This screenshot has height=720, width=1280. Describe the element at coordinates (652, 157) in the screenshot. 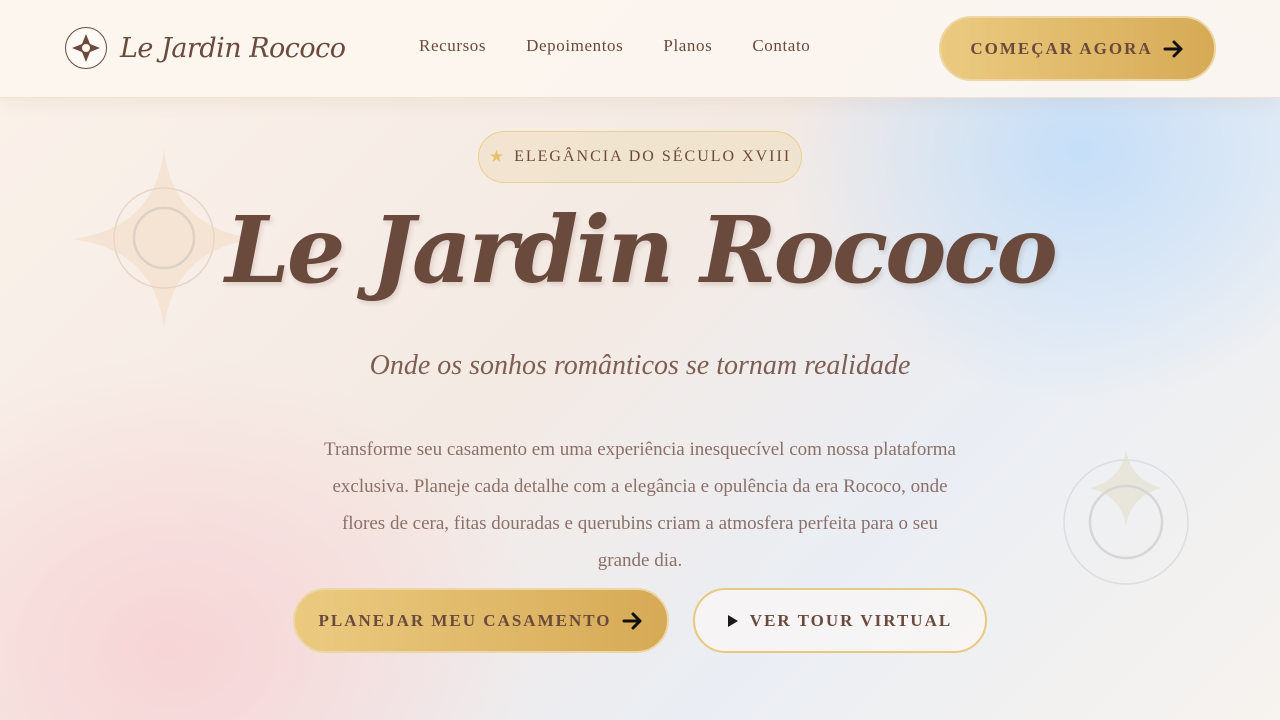

I see `era-badge-label: ELEGÂNCIA DO SÉCULO XVIII` at that location.